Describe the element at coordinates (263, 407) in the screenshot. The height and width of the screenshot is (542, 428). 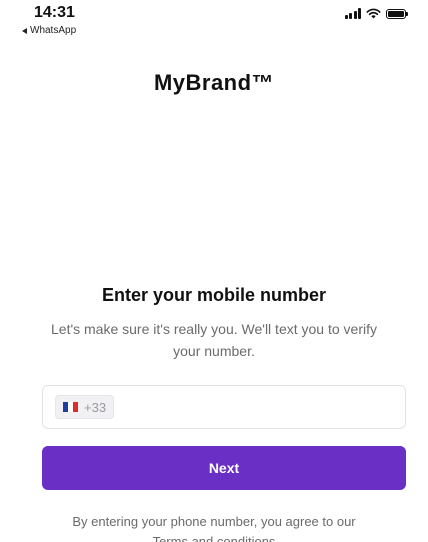
I see `phone-number-input` at that location.